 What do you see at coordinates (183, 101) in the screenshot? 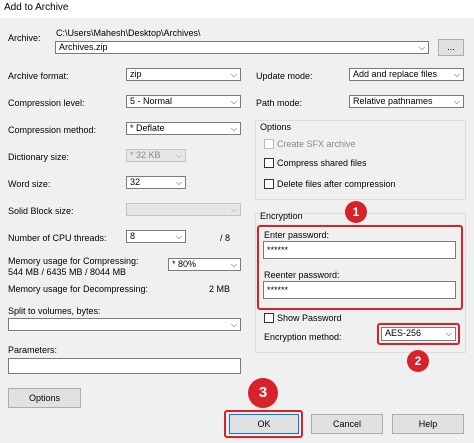
I see `compression-level-select: 5 - Normal ⌵` at bounding box center [183, 101].